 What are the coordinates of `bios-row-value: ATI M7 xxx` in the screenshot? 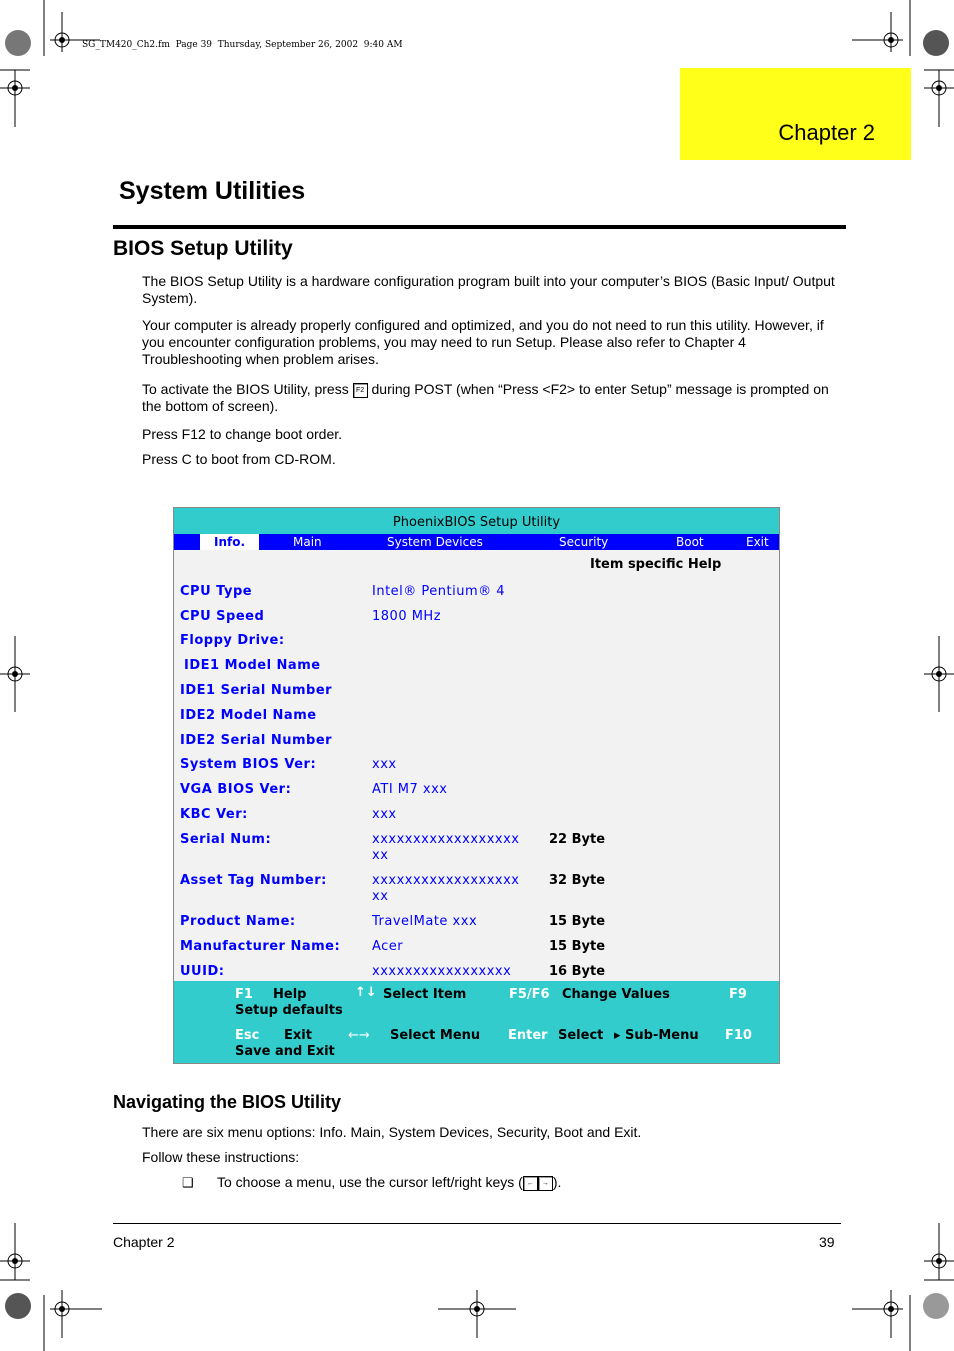 It's located at (410, 789).